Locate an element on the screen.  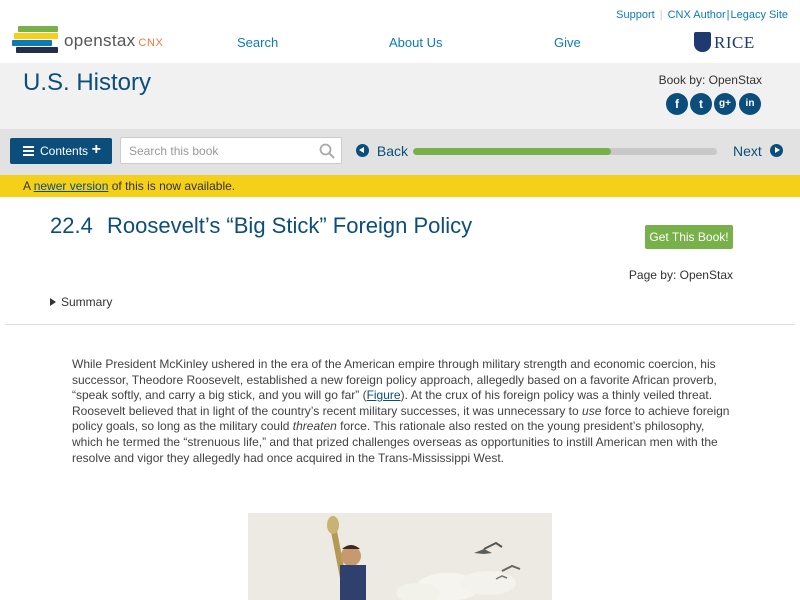
twitter-icon: t is located at coordinates (701, 104).